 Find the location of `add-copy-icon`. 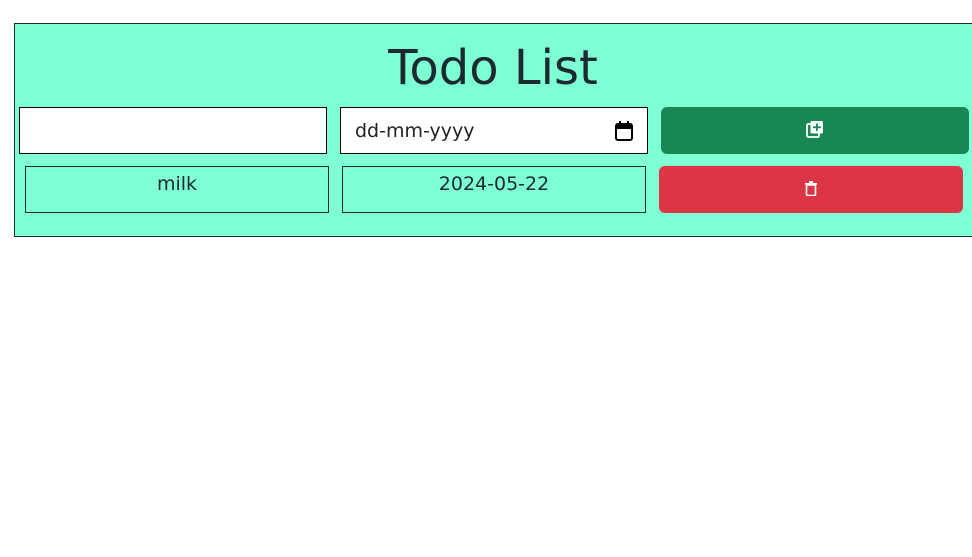

add-copy-icon is located at coordinates (815, 130).